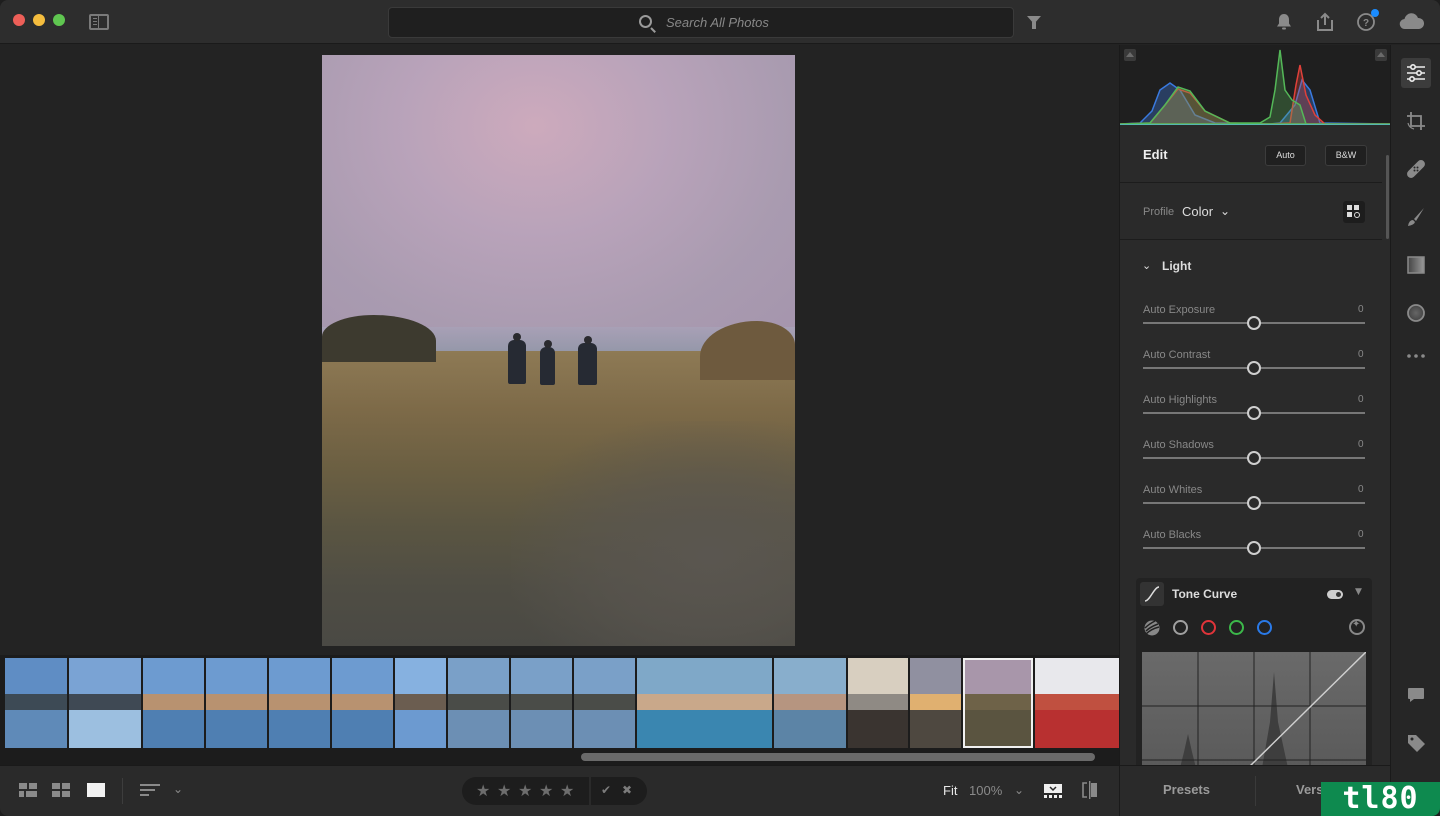 The height and width of the screenshot is (816, 1440). I want to click on parametric-curve-icon, so click(1152, 628).